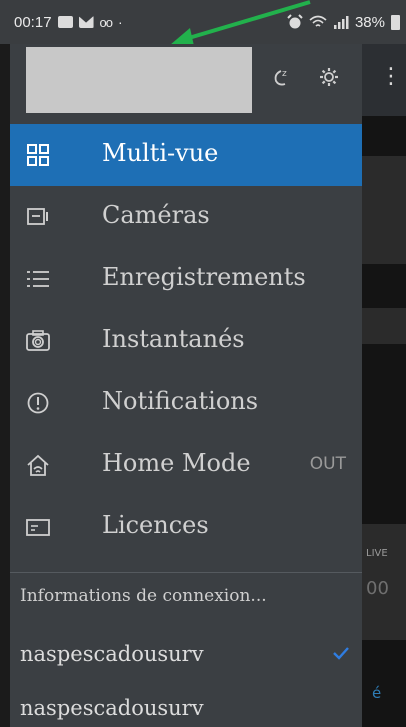 The image size is (406, 727). Describe the element at coordinates (38, 527) in the screenshot. I see `license-icon` at that location.